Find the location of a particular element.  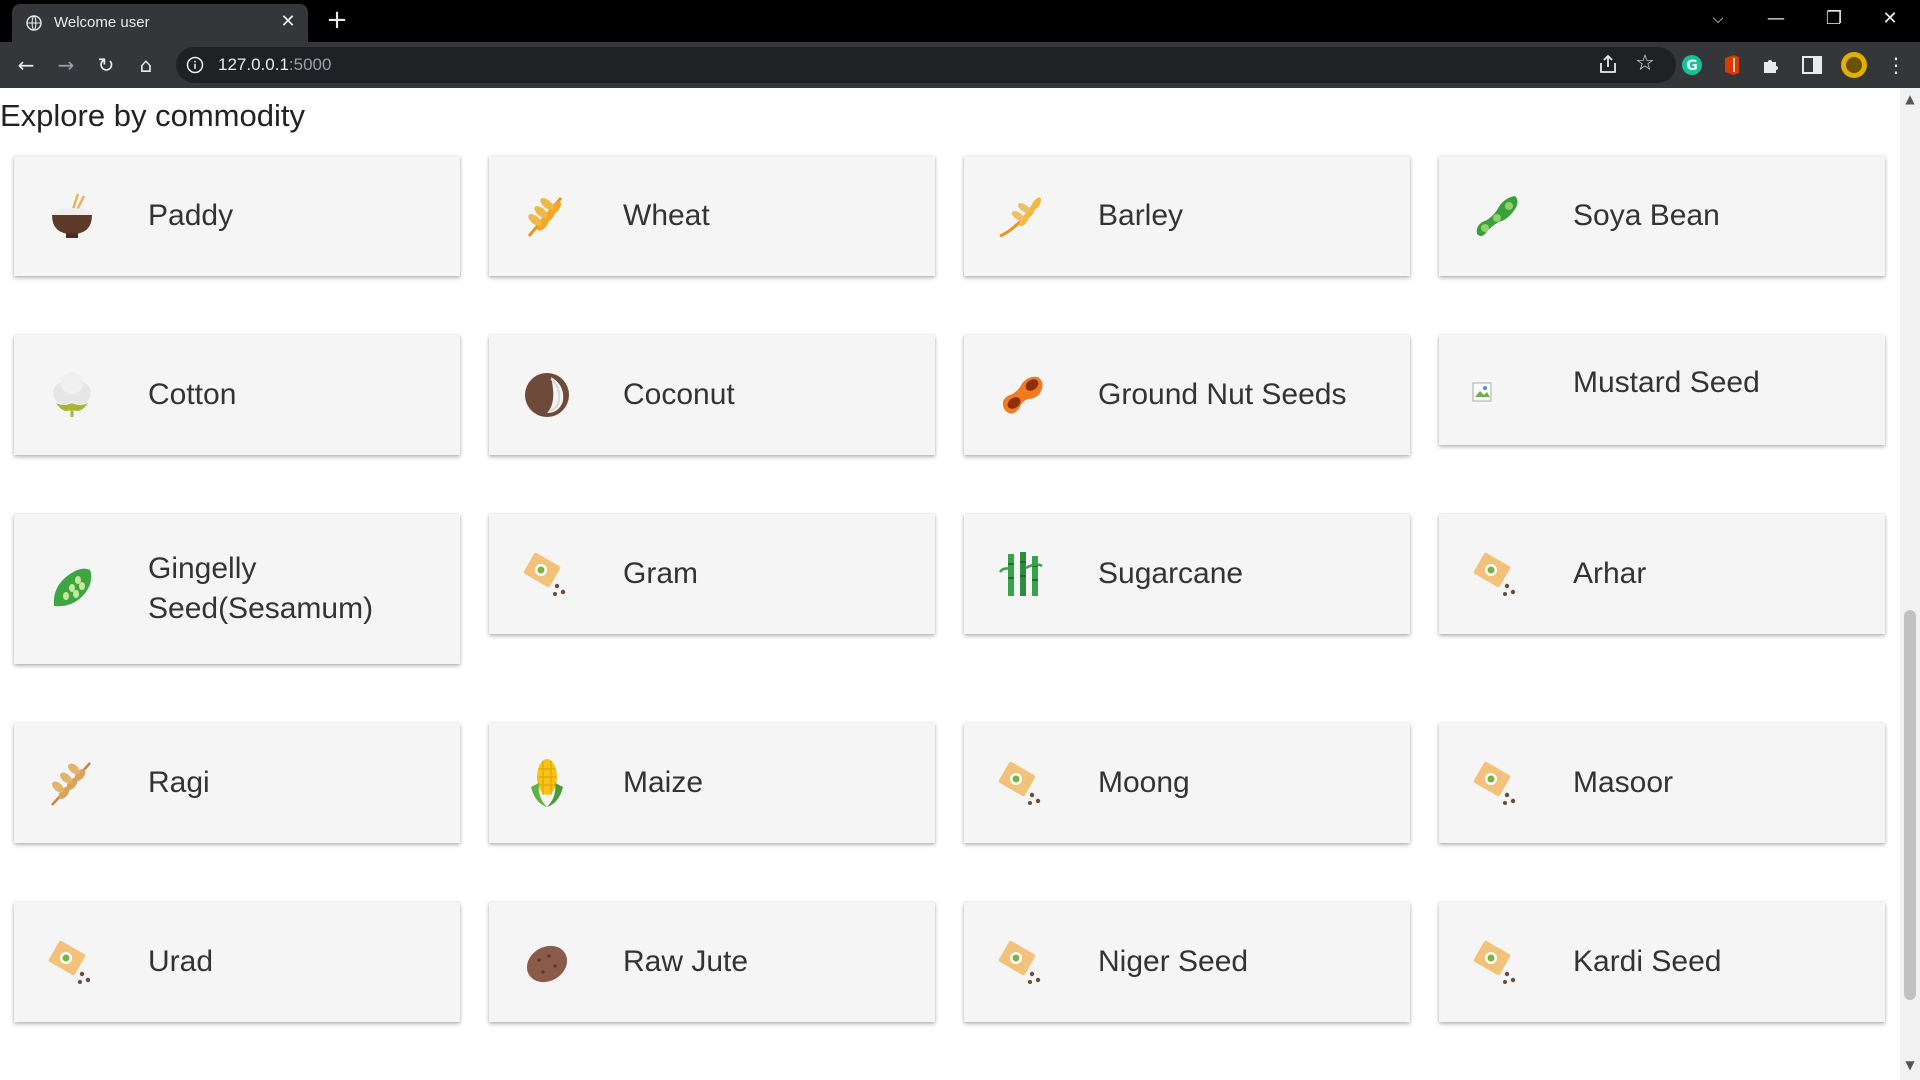

corn-icon is located at coordinates (547, 783).